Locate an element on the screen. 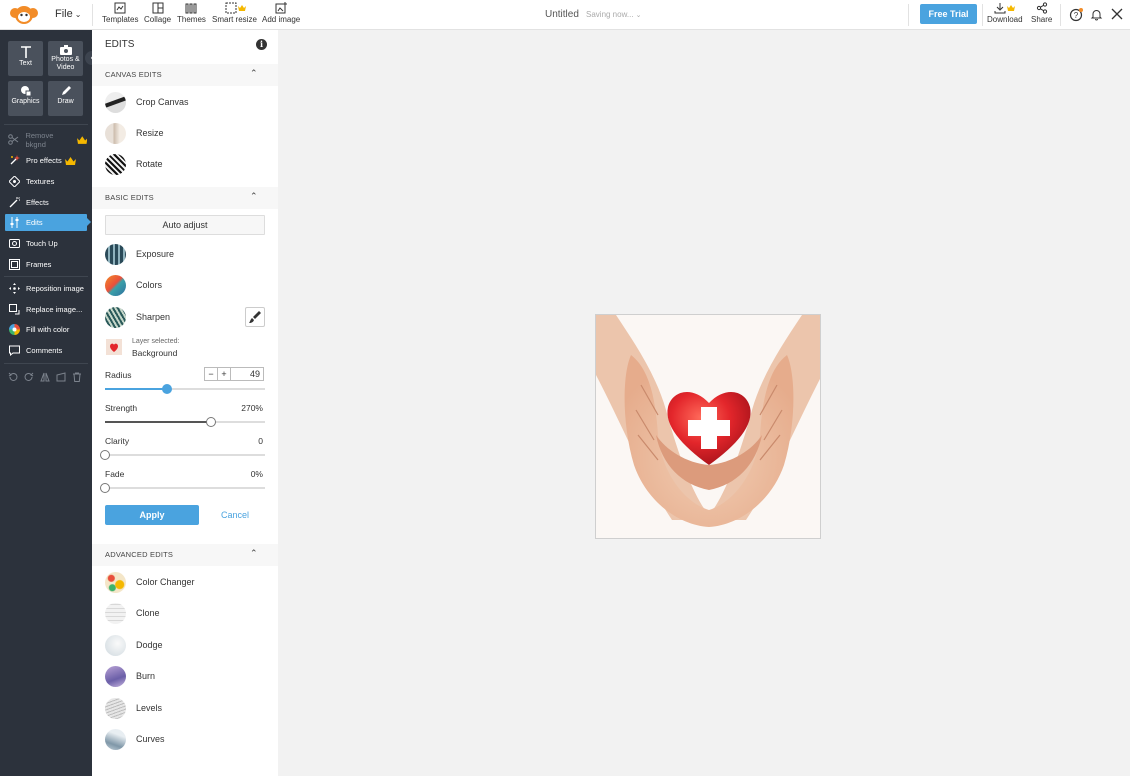  clone-thumbnail is located at coordinates (115, 613).